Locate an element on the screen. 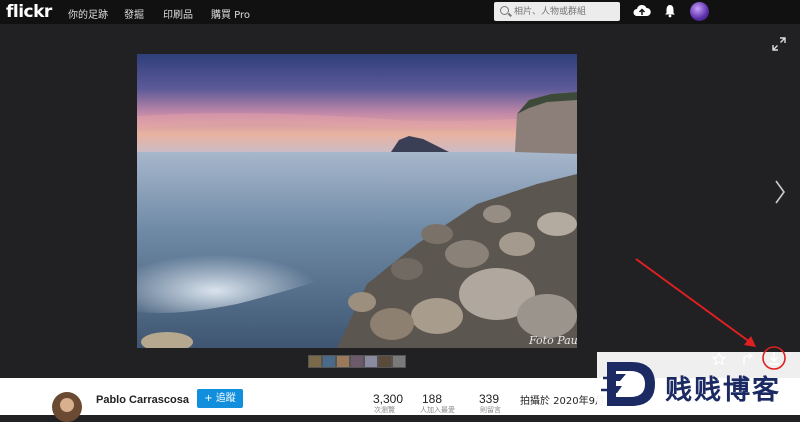  upload-cloud-icon is located at coordinates (642, 11).